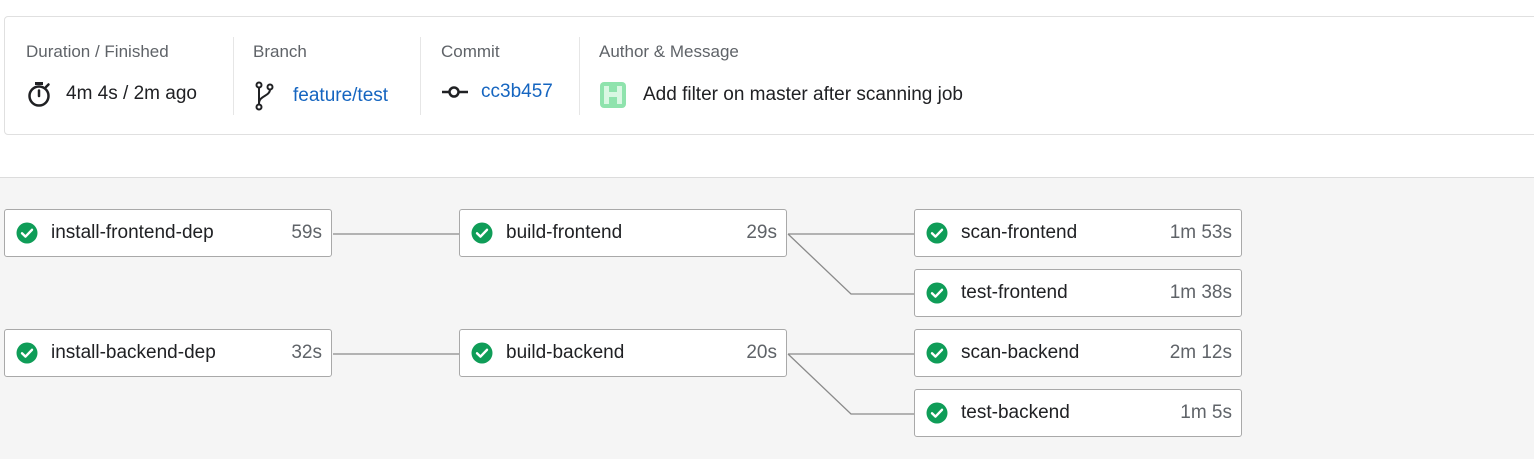  What do you see at coordinates (97, 51) in the screenshot?
I see `duration-label: Duration / Finished` at bounding box center [97, 51].